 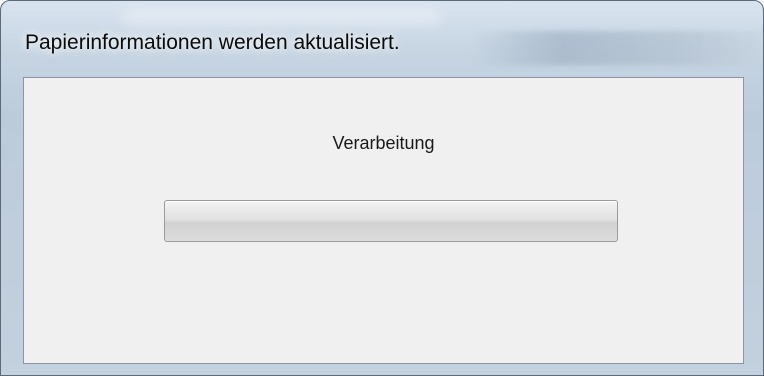 What do you see at coordinates (383, 143) in the screenshot?
I see `status-label: Verarbeitung` at bounding box center [383, 143].